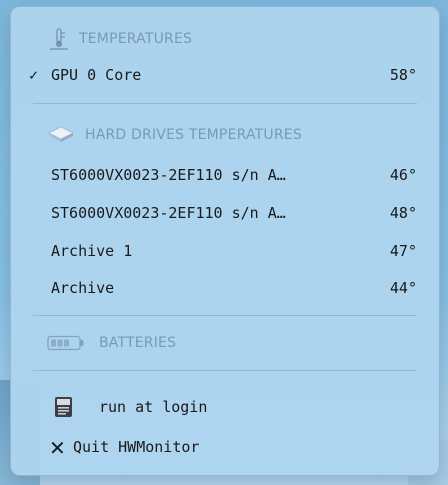  Describe the element at coordinates (61, 137) in the screenshot. I see `hard-drive-icon` at that location.